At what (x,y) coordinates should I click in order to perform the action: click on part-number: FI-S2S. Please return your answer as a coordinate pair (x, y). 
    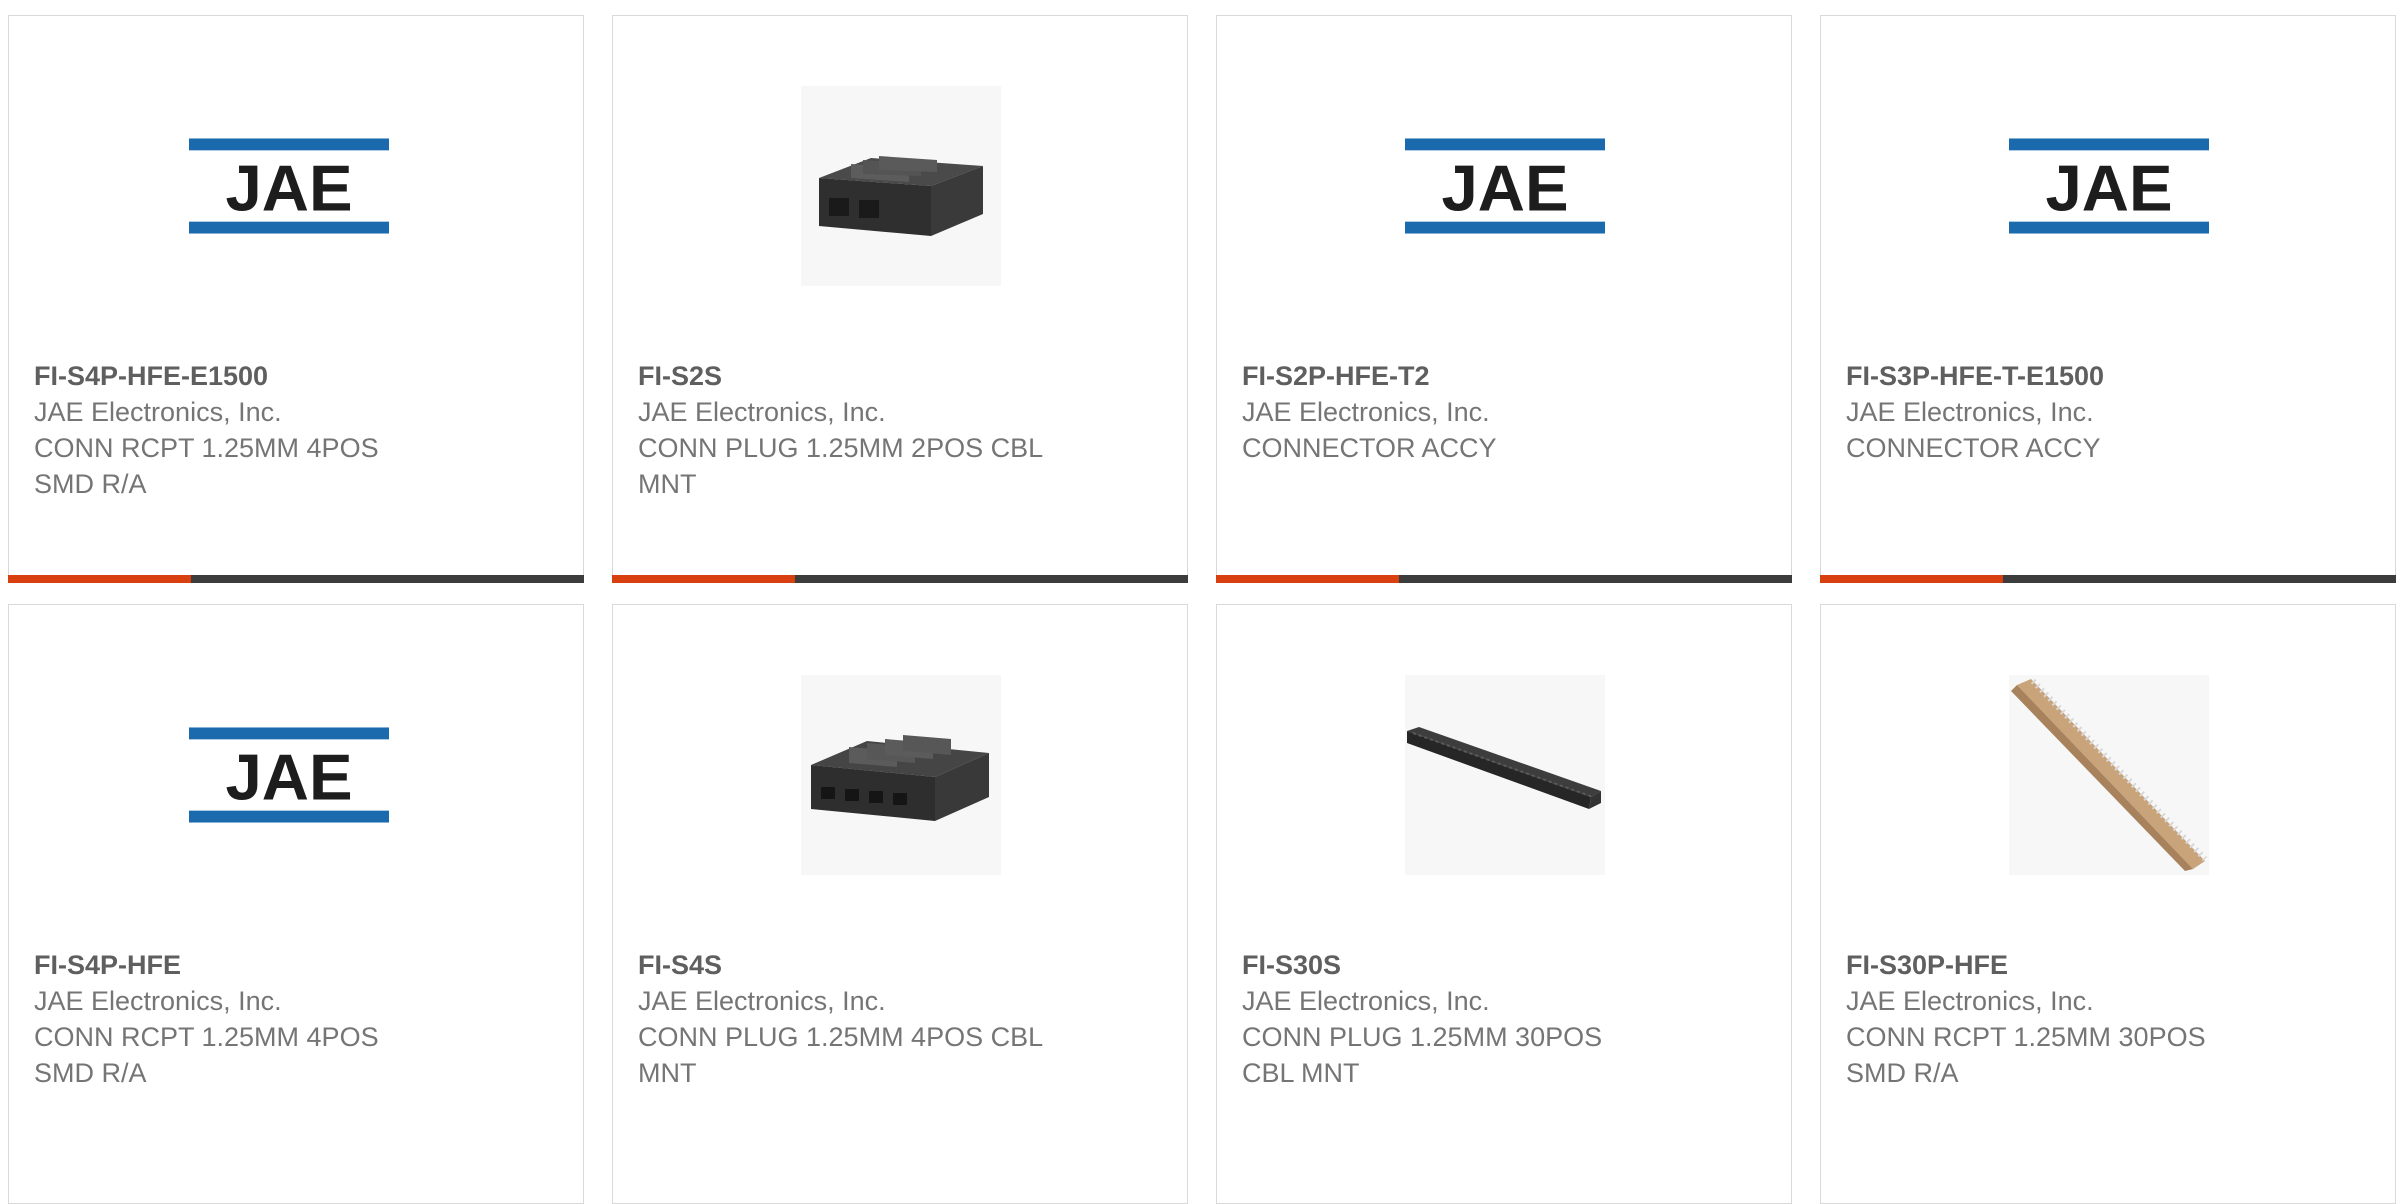
    Looking at the image, I should click on (848, 376).